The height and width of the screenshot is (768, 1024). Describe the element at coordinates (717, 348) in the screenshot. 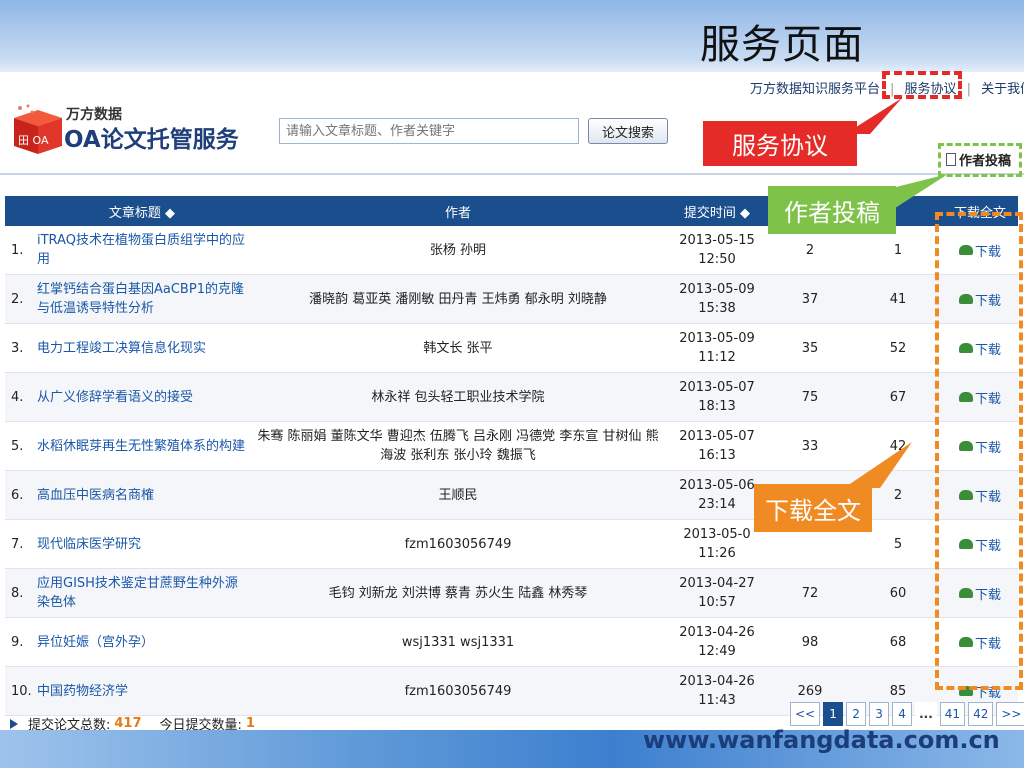

I see `submit-time: 2013-05-09 11:12` at that location.